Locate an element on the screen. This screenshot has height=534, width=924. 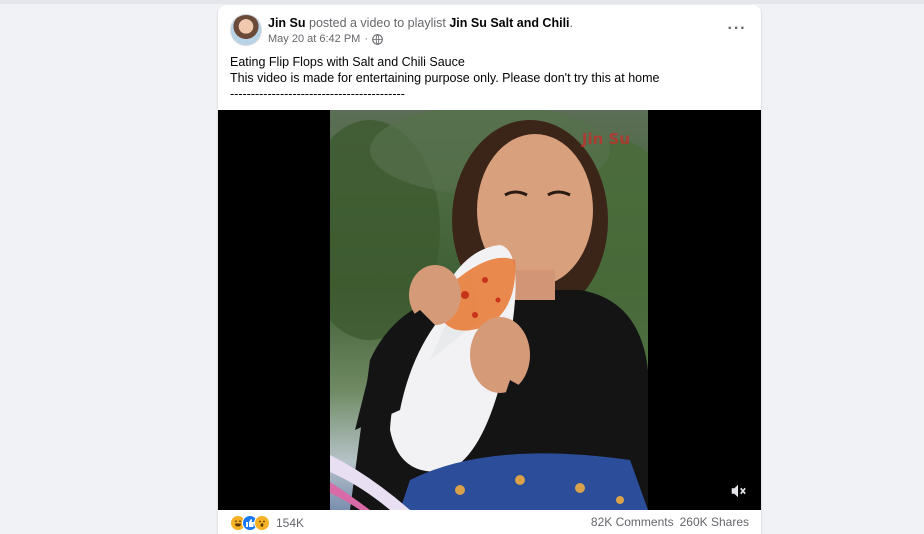
reaction-count: 154K is located at coordinates (290, 523).